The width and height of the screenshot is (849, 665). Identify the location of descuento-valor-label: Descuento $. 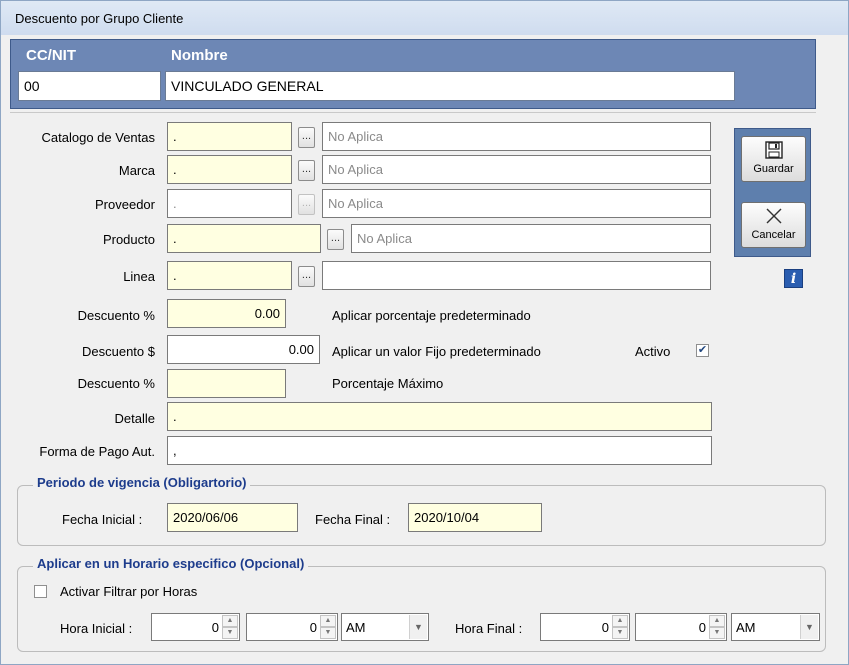
(118, 351).